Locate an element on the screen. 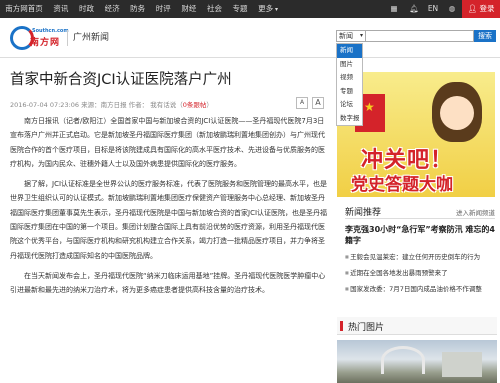  meta-info: 2016-07-04 07:23:06 来源：南方日报 作者： 我有话说（ is located at coordinates (96, 105).